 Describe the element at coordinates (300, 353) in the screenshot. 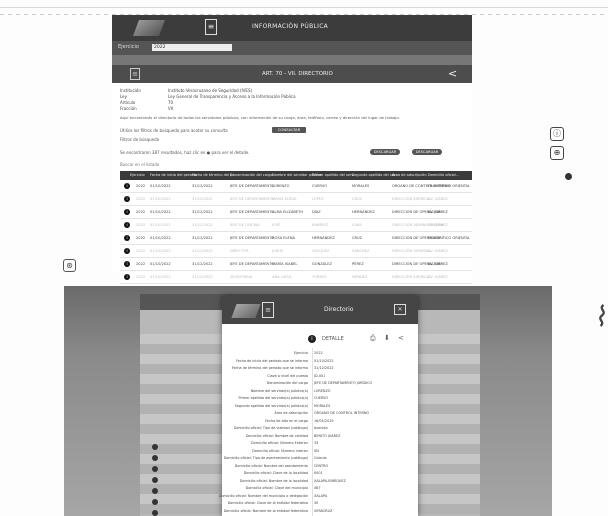

I see `detail-key: Ejercicio` at that location.